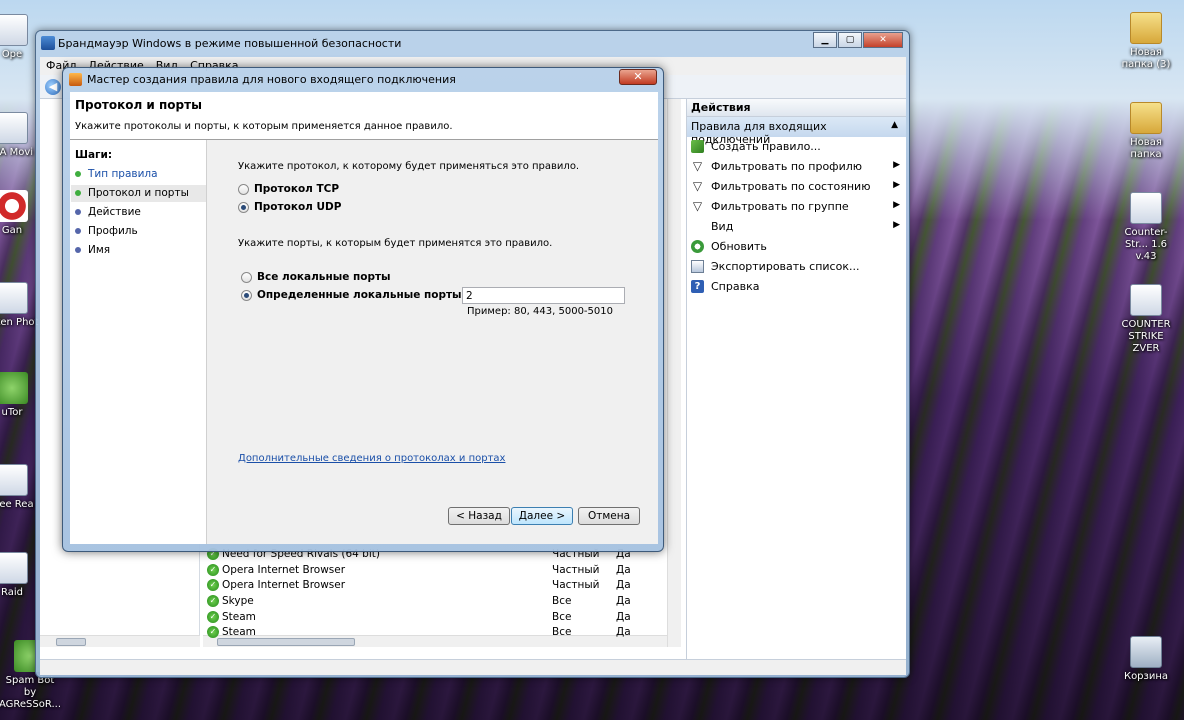  I want to click on caption-buttons: ▁ ▢ ✕, so click(857, 40).